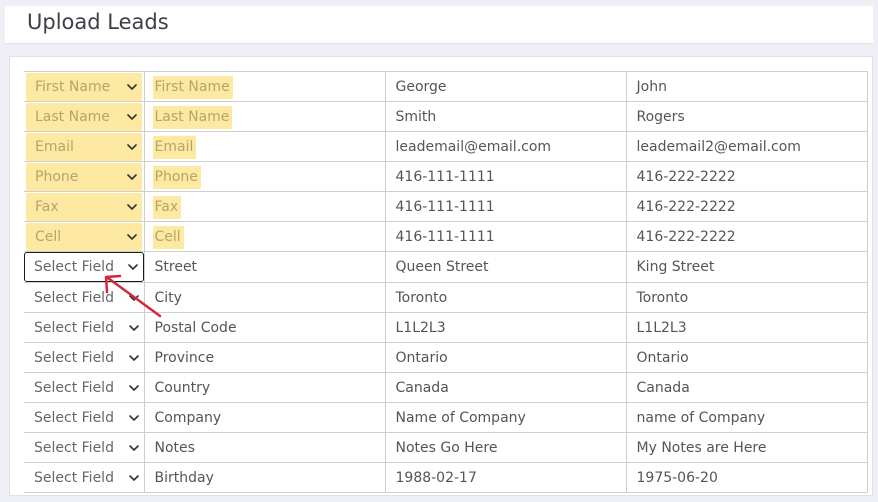 The height and width of the screenshot is (502, 878). What do you see at coordinates (264, 447) in the screenshot?
I see `column-label-cell: Notes` at bounding box center [264, 447].